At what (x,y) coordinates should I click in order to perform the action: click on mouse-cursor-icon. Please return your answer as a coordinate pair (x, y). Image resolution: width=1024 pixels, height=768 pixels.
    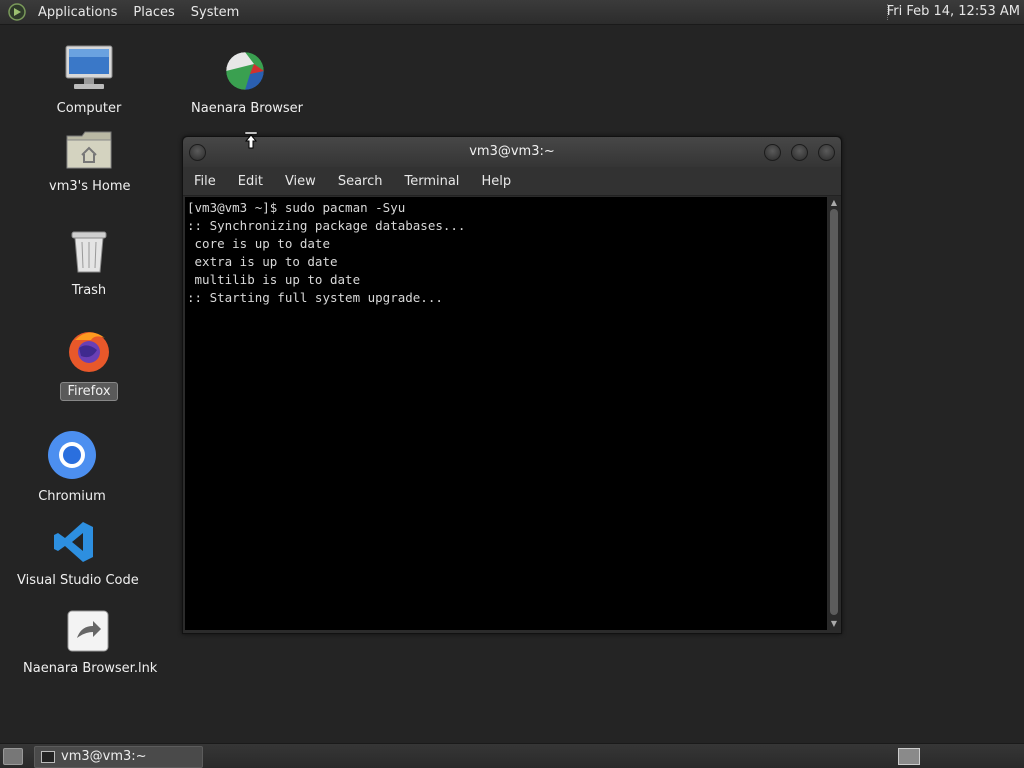
    Looking at the image, I should click on (251, 140).